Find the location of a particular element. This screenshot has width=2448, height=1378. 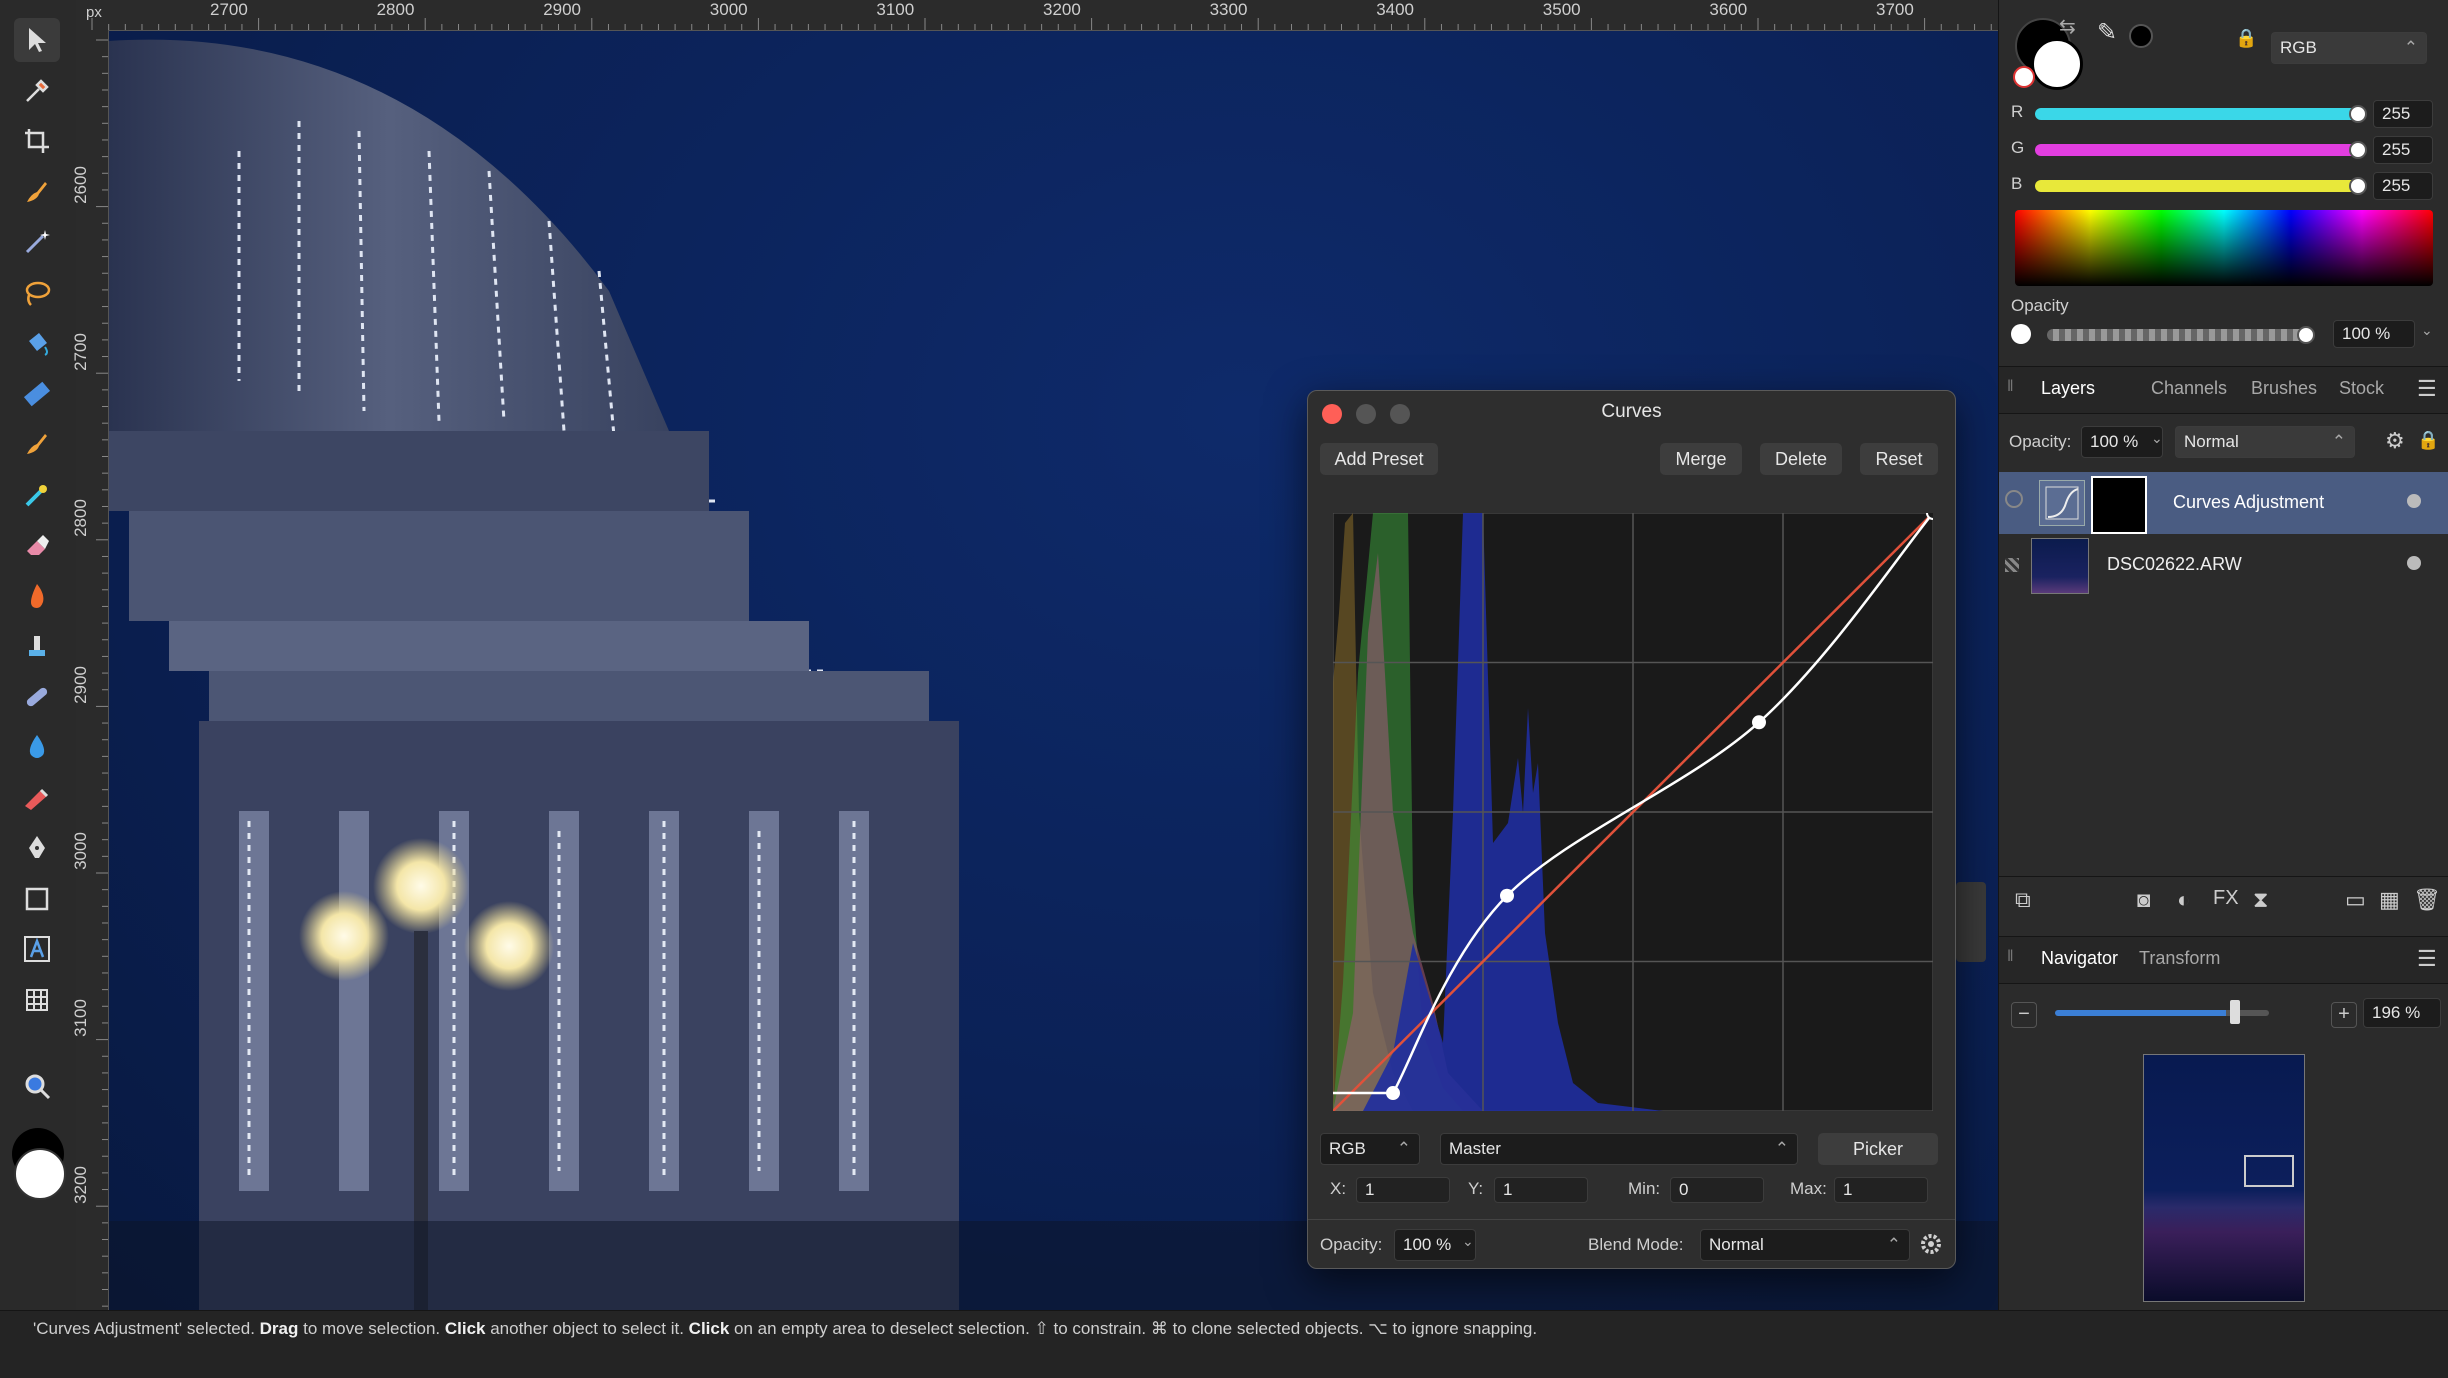

zoom-out-button: − is located at coordinates (2024, 1015).